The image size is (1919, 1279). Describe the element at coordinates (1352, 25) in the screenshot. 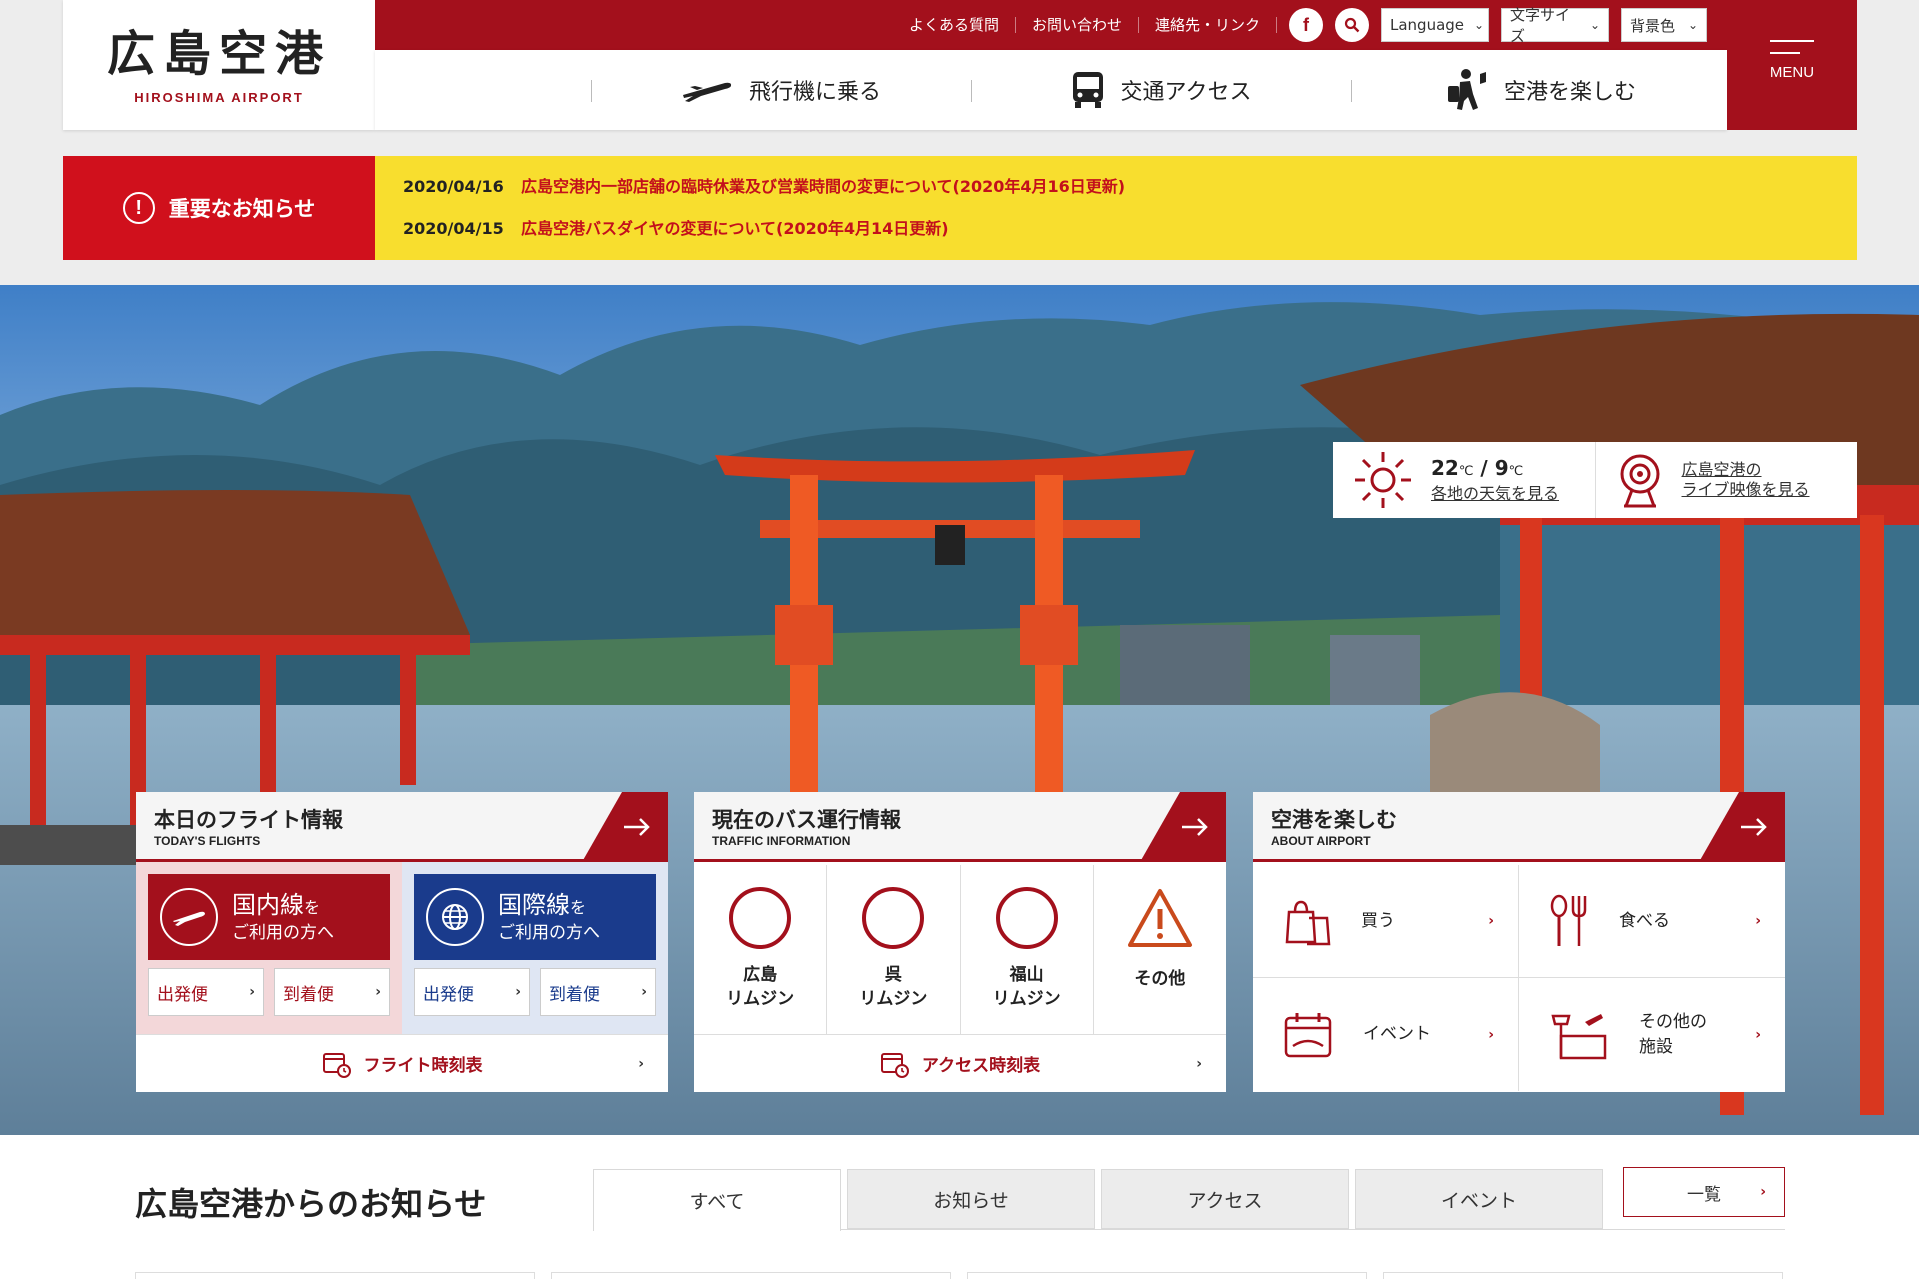

I see `search-icon` at that location.